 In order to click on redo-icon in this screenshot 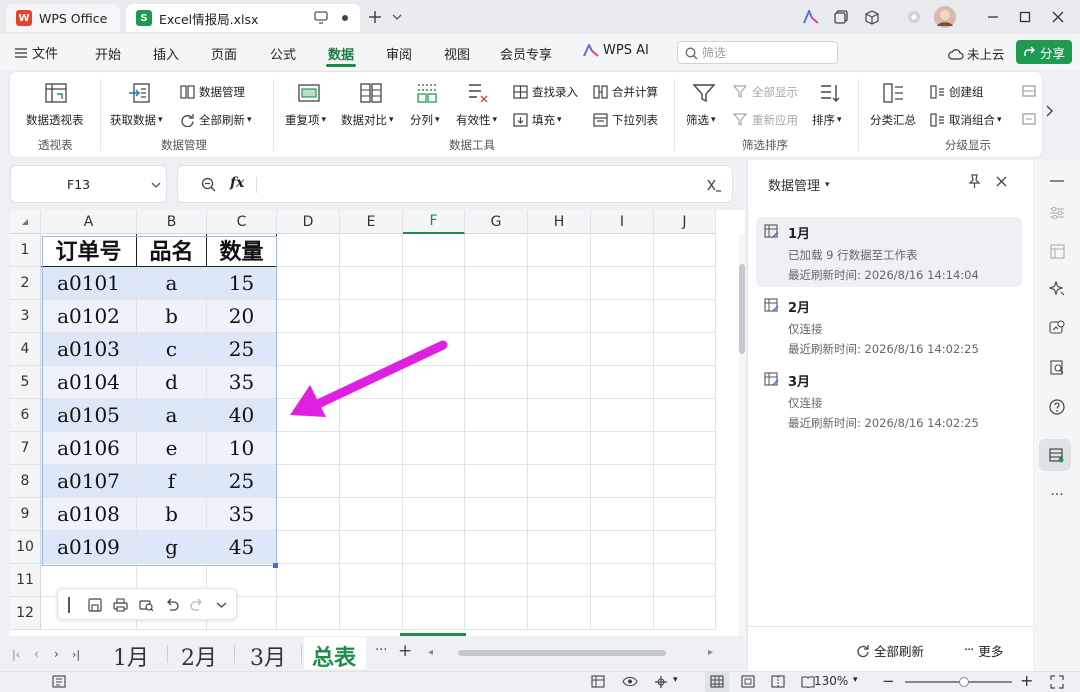, I will do `click(197, 605)`.